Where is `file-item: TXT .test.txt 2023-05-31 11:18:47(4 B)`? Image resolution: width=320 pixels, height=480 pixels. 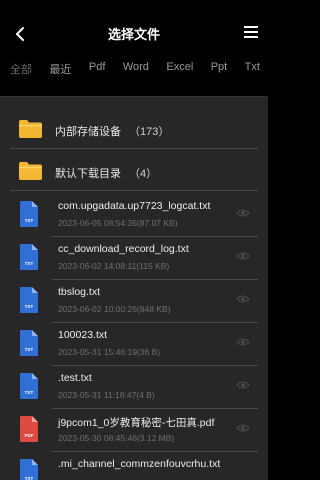 file-item: TXT .test.txt 2023-05-31 11:18:47(4 B) is located at coordinates (134, 387).